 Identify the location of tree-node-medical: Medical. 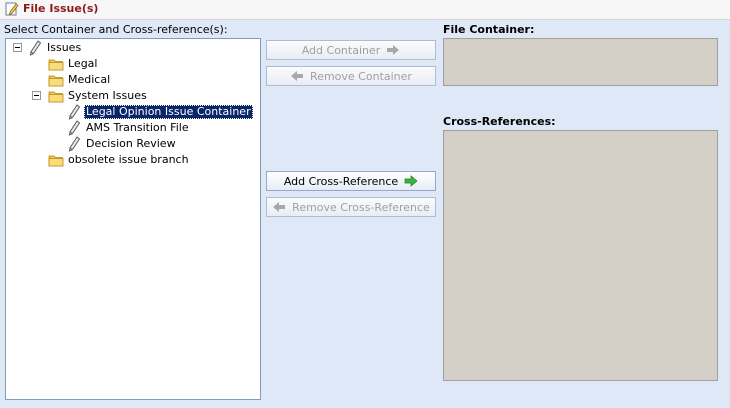
(80, 79).